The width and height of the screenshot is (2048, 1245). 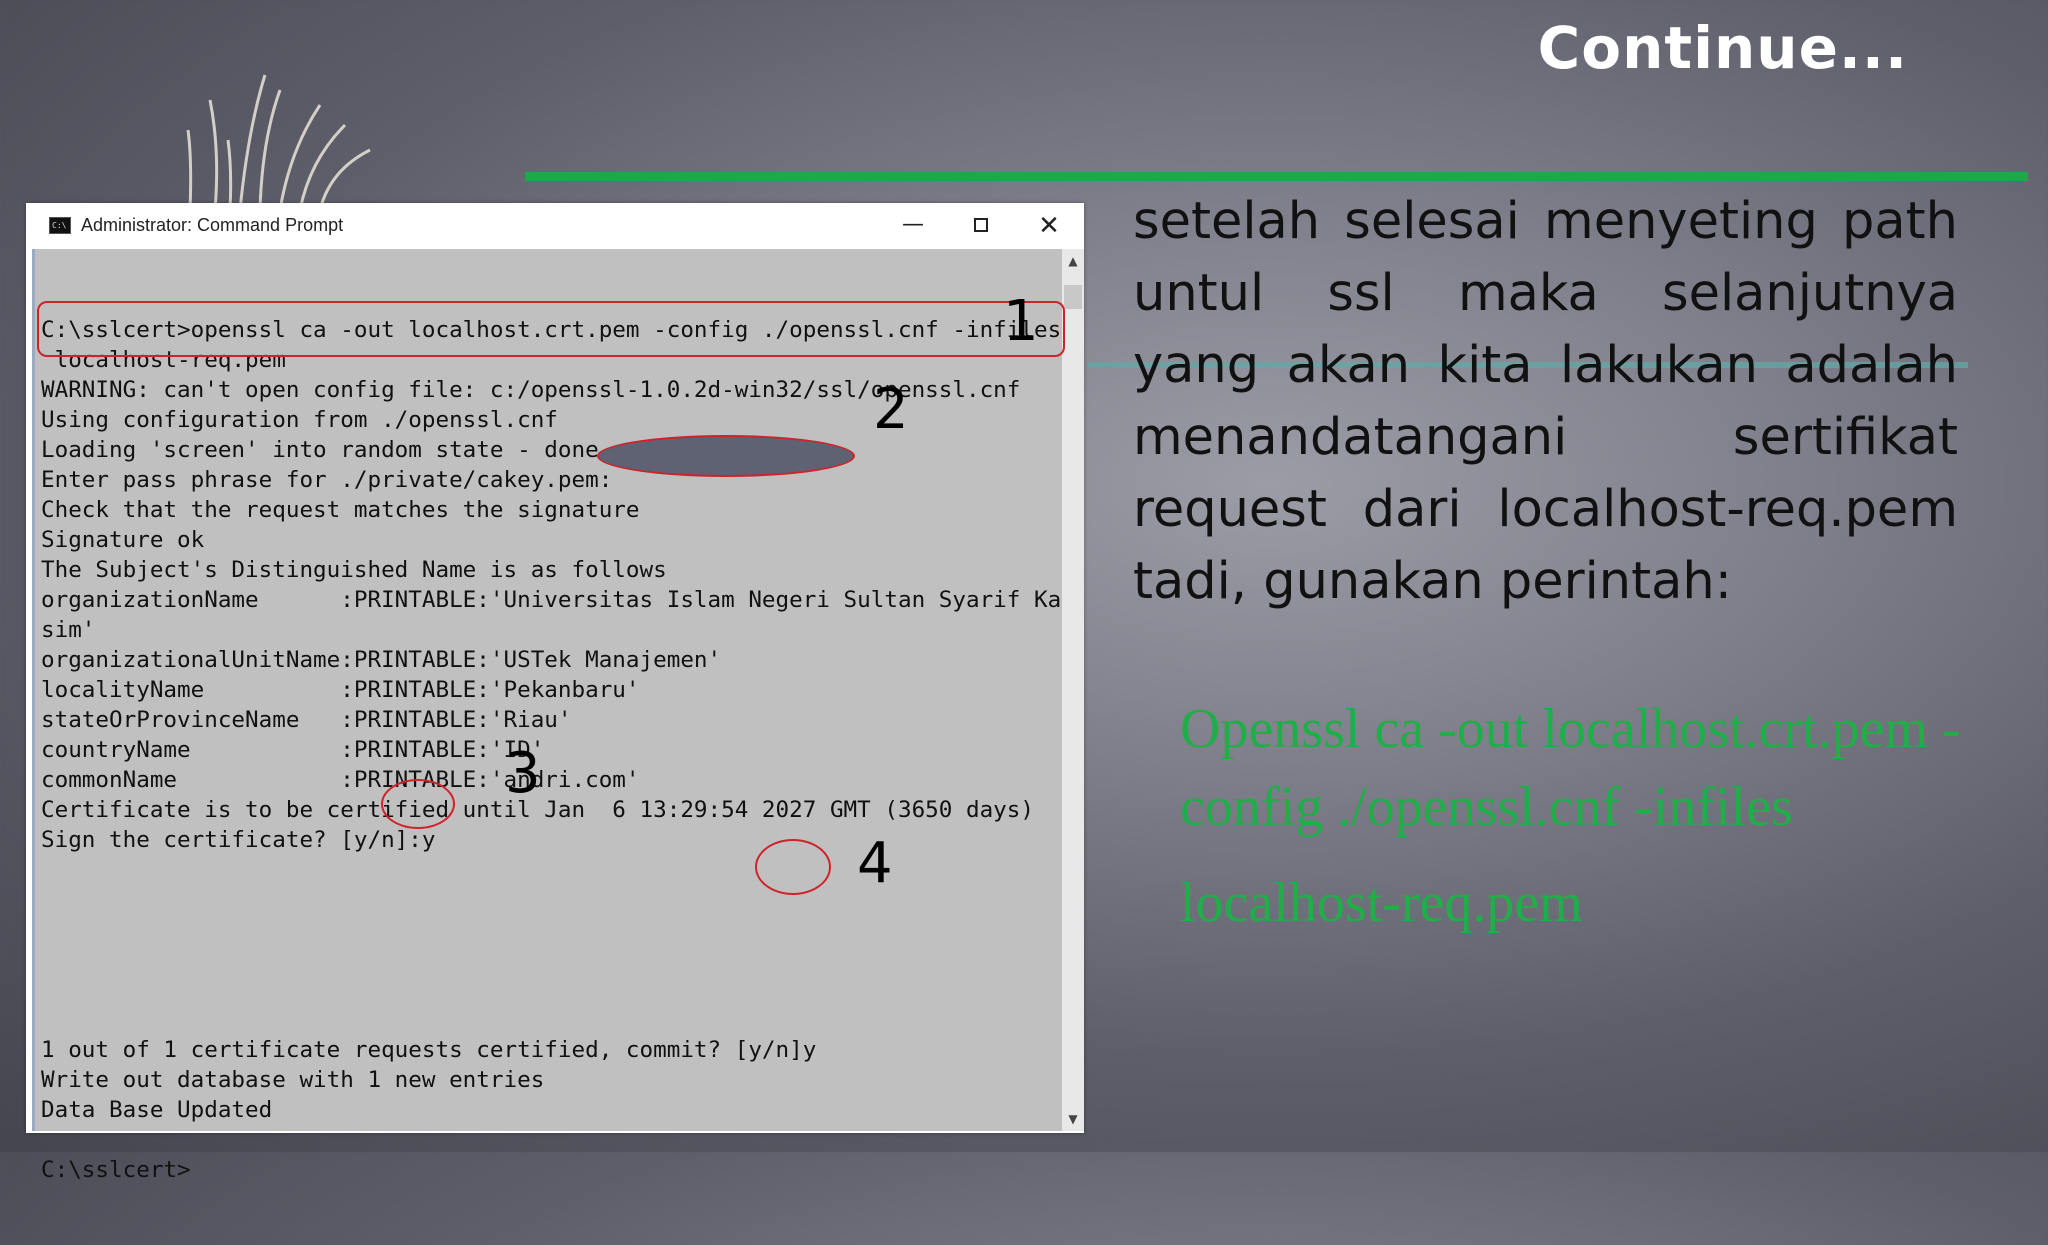 What do you see at coordinates (551, 329) in the screenshot?
I see `annotation-box-command` at bounding box center [551, 329].